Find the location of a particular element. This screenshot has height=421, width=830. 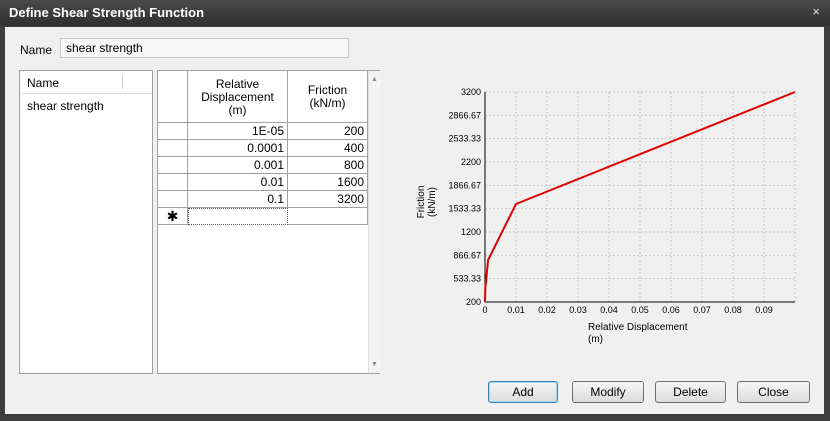

list-header-name: Name is located at coordinates (43, 83).